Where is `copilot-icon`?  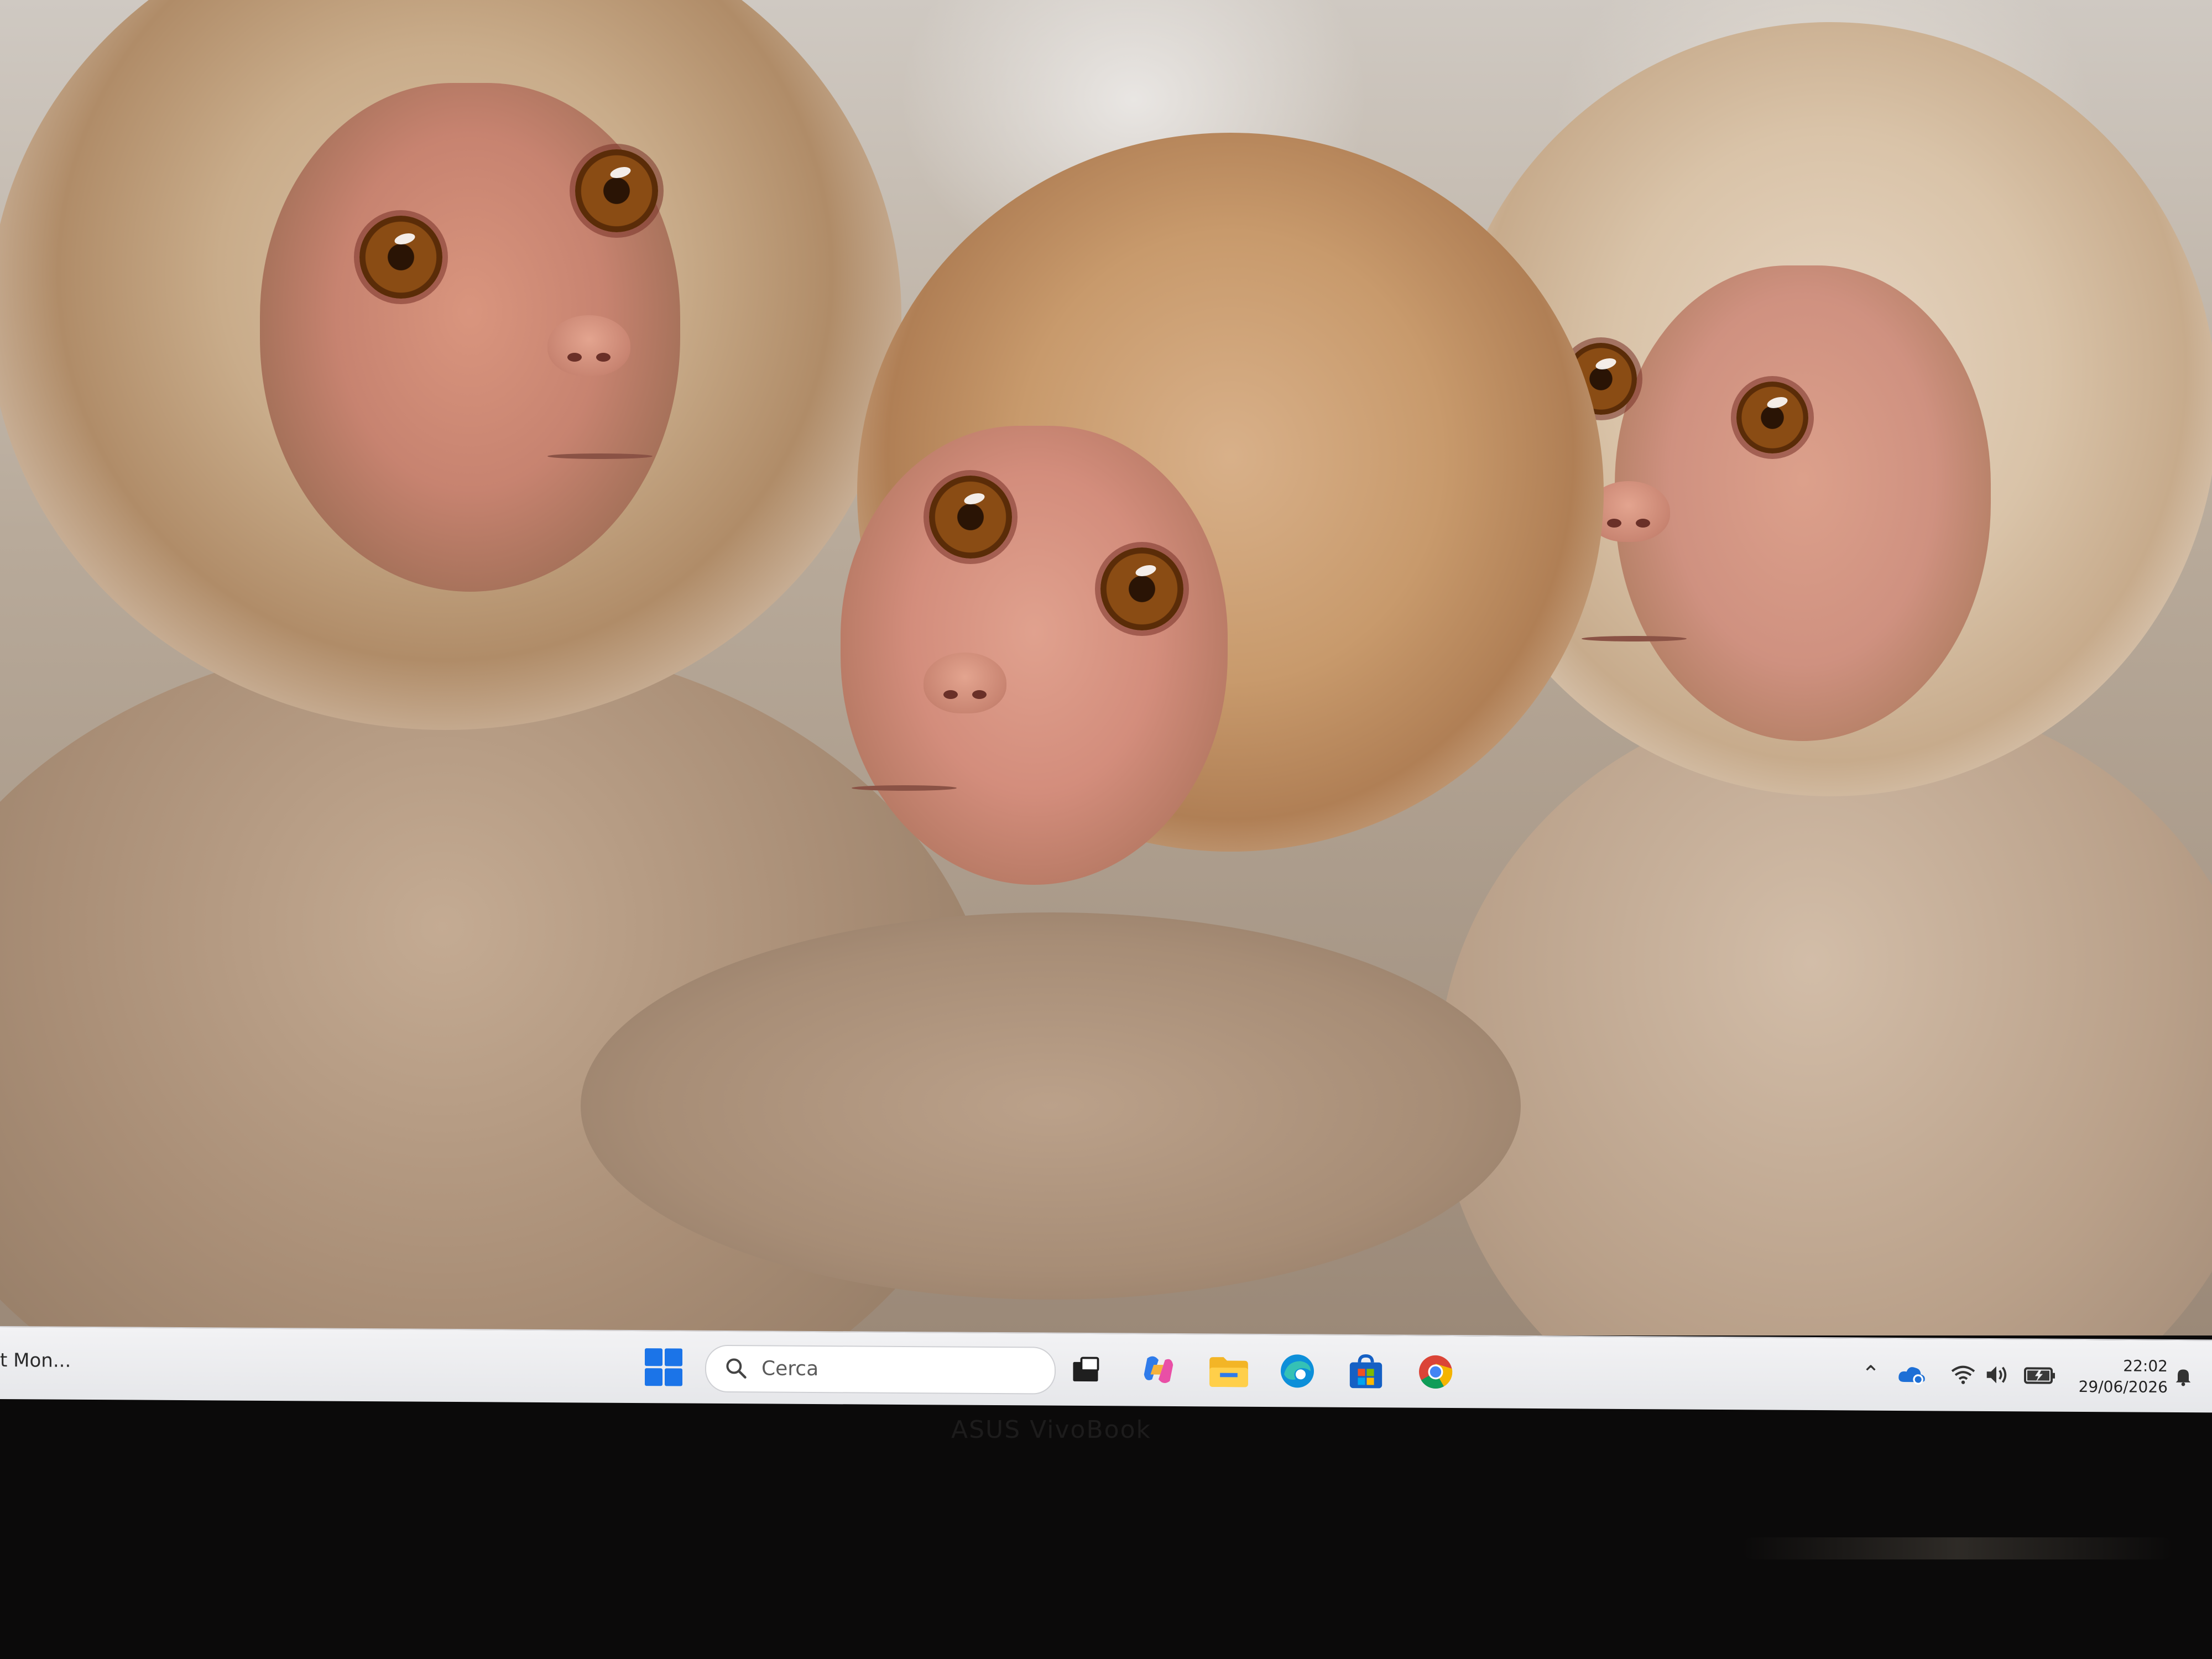 copilot-icon is located at coordinates (1159, 1370).